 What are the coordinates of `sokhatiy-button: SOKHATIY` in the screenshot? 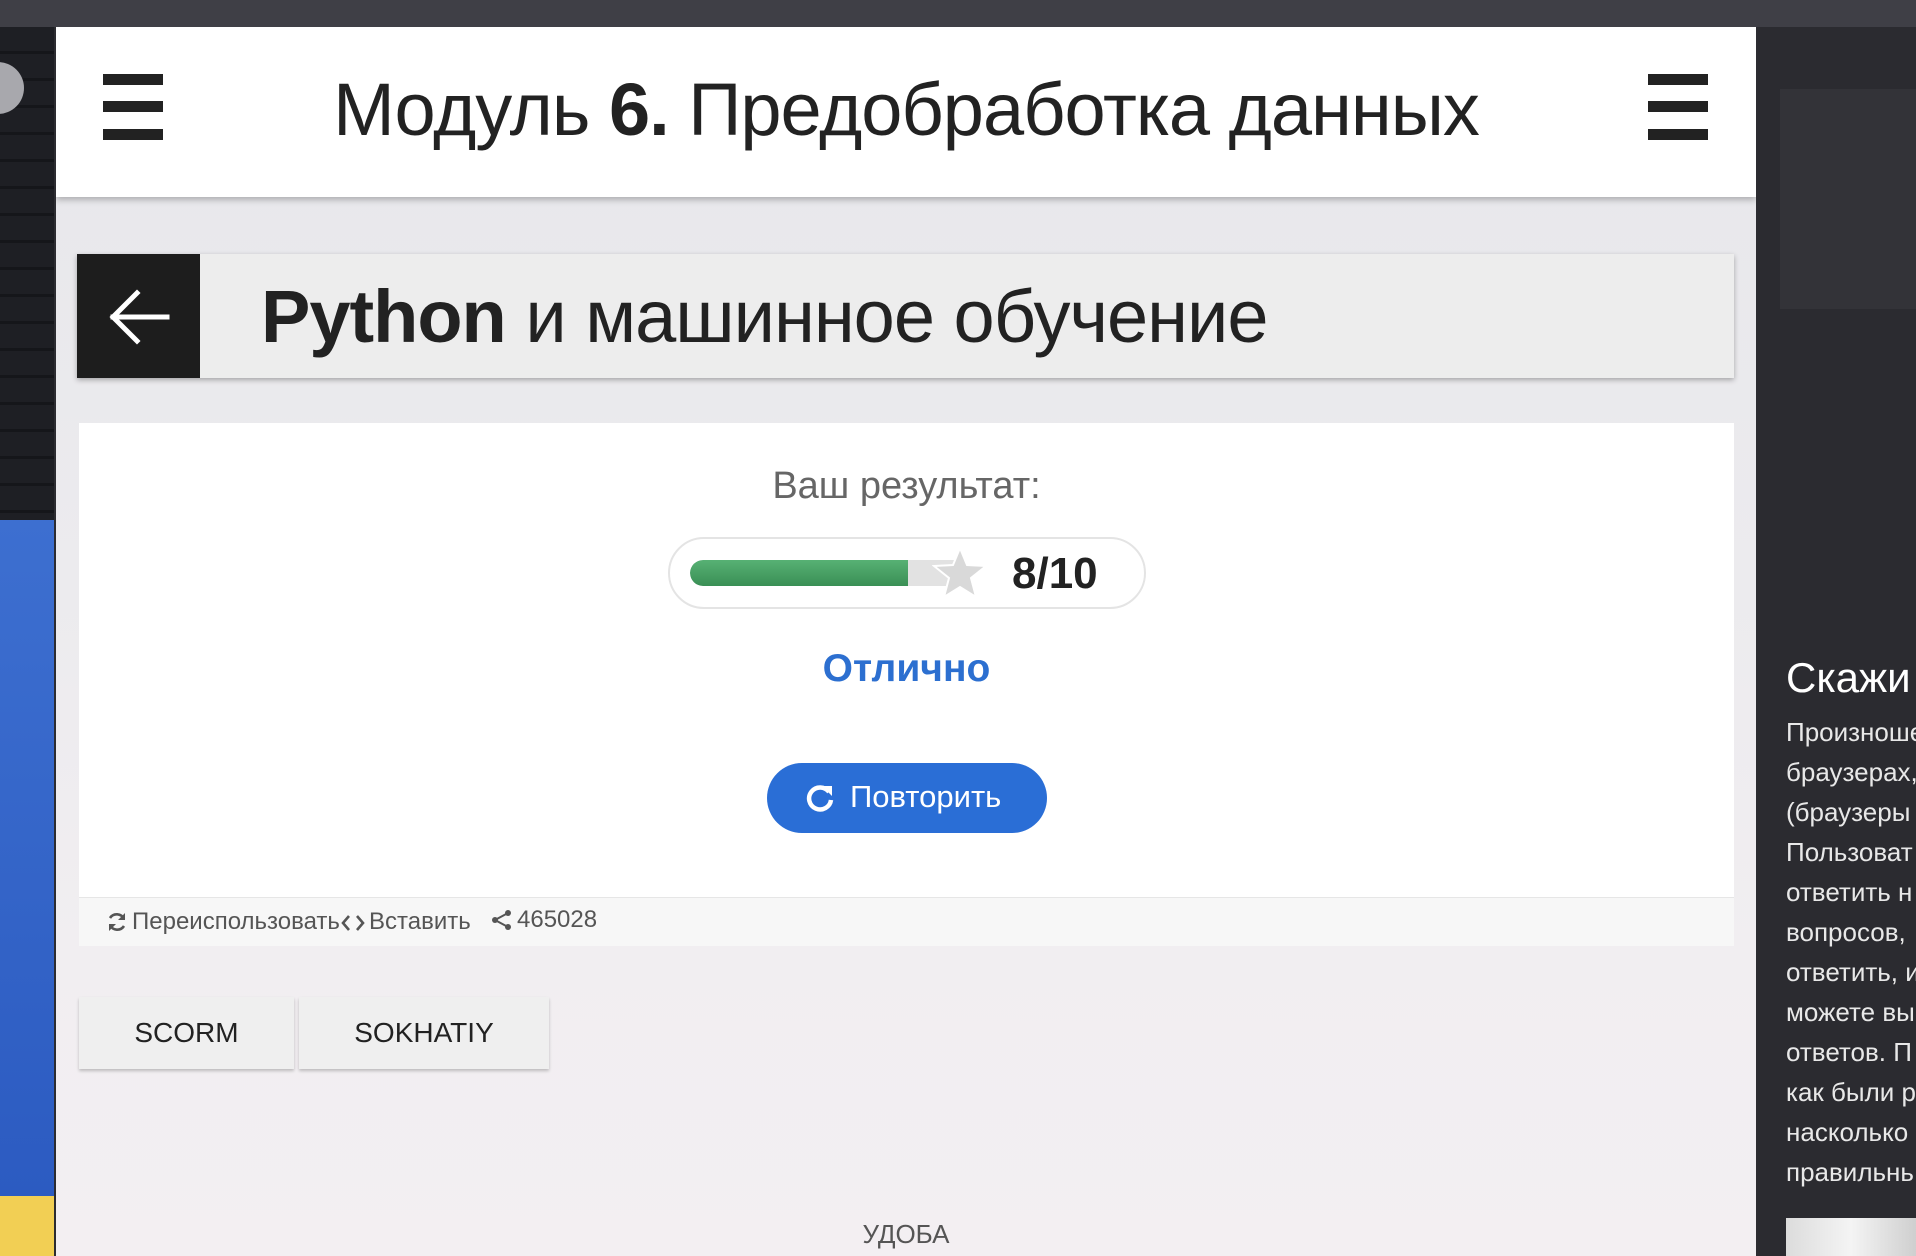 It's located at (424, 1033).